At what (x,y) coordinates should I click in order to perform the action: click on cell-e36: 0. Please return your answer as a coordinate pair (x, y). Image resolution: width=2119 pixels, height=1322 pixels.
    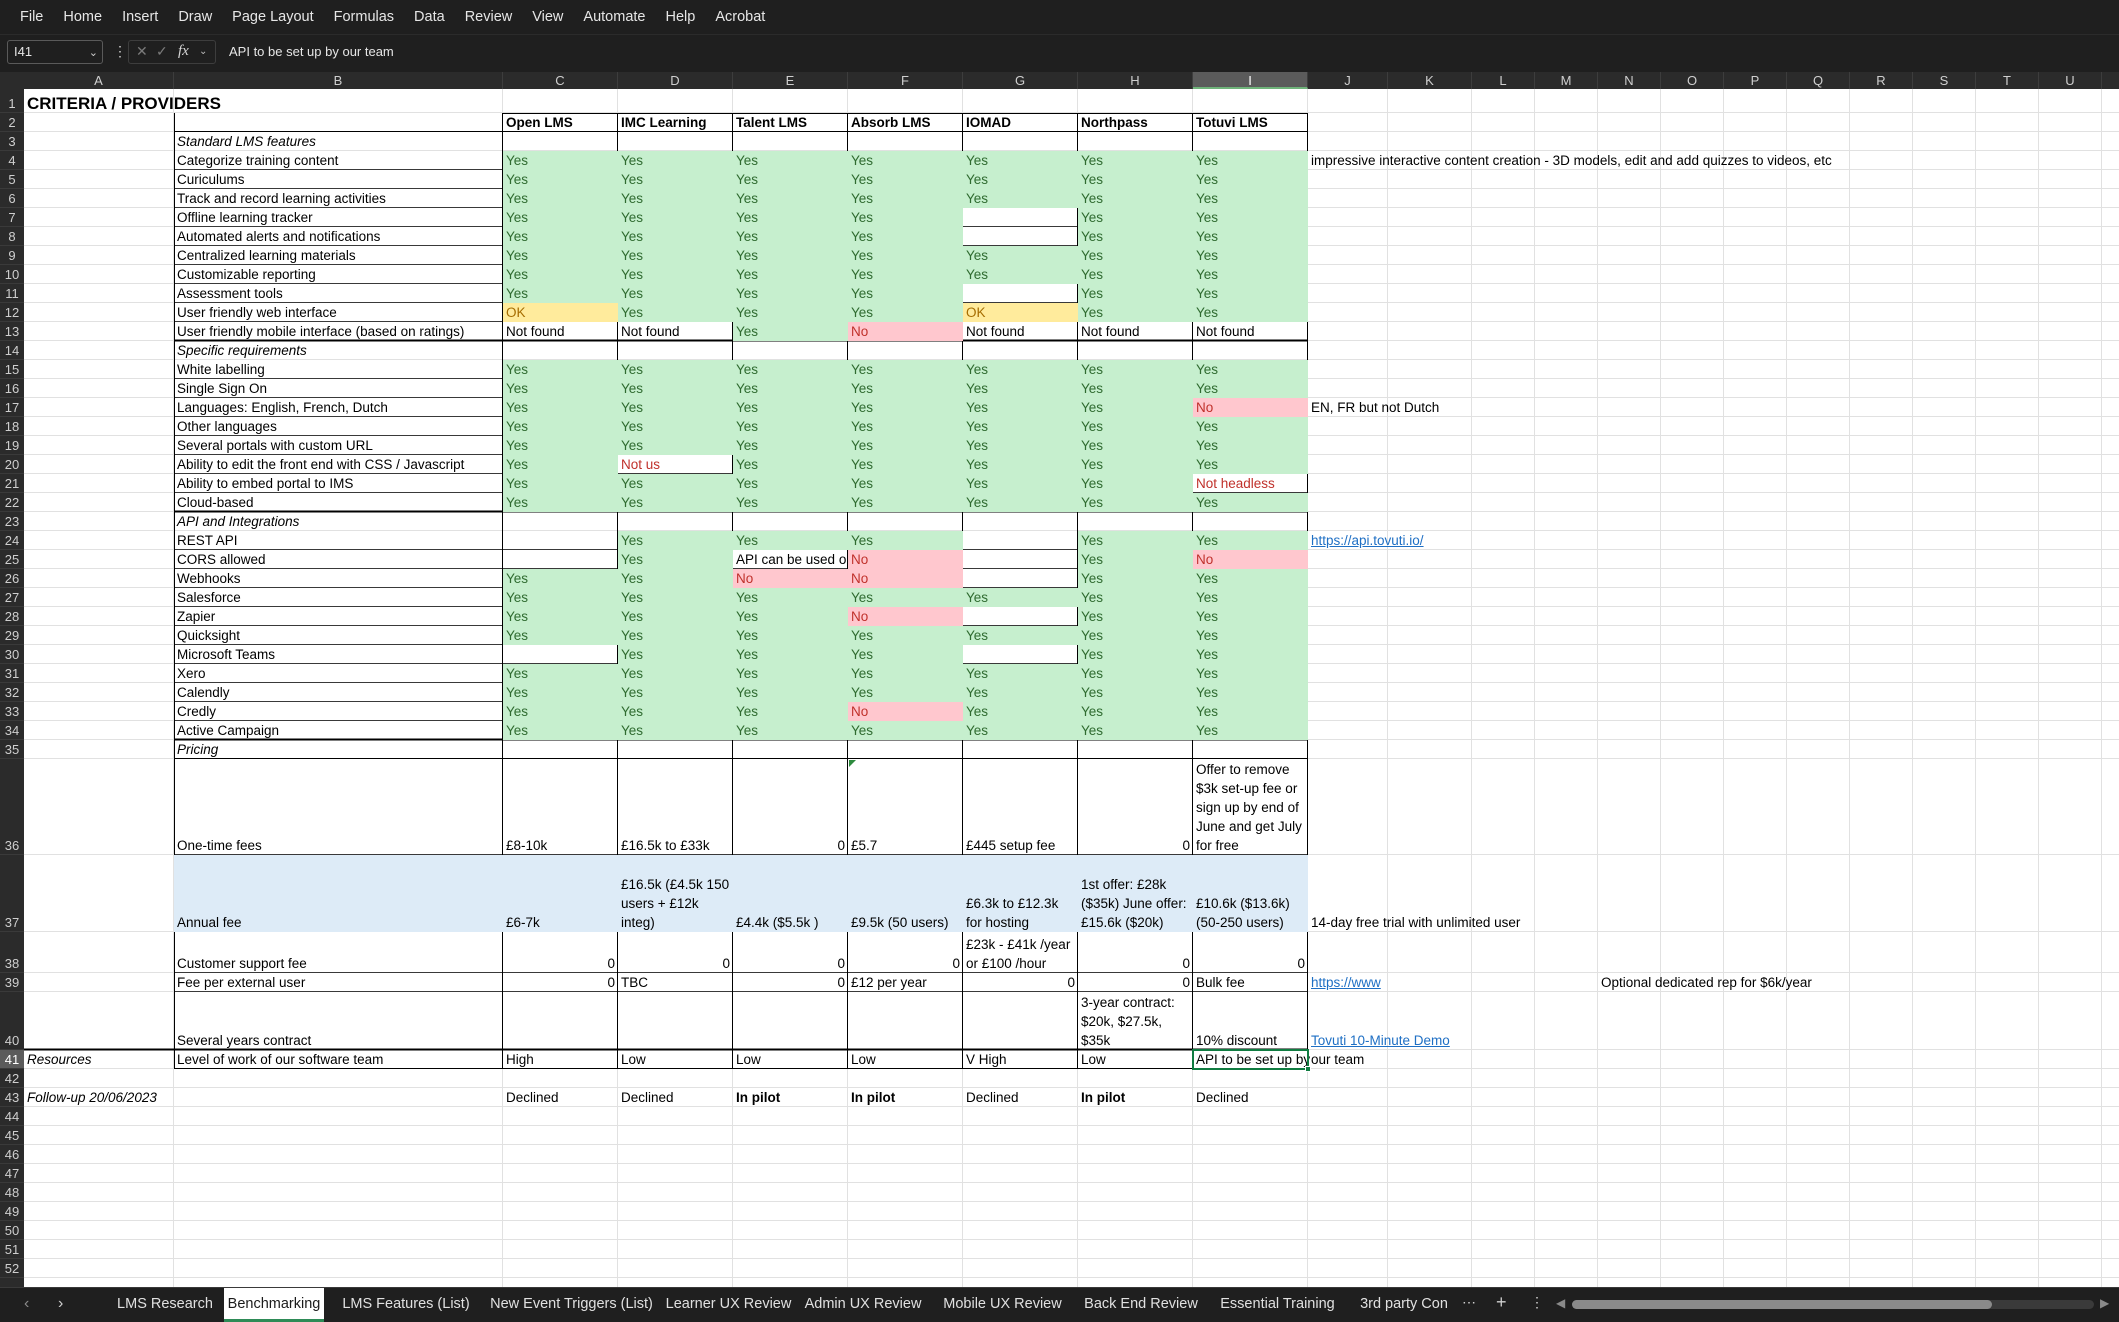
    Looking at the image, I should click on (790, 807).